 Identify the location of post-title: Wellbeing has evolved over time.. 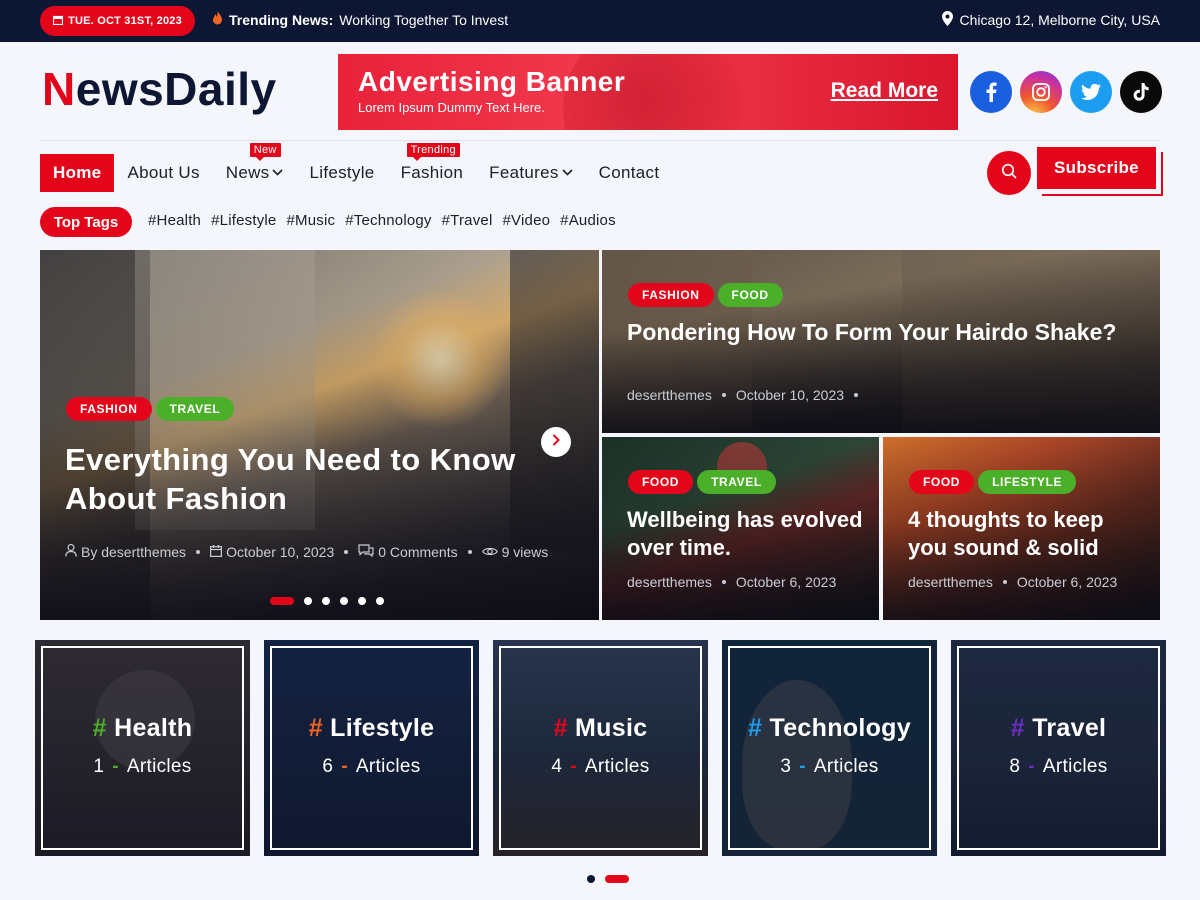
(747, 533).